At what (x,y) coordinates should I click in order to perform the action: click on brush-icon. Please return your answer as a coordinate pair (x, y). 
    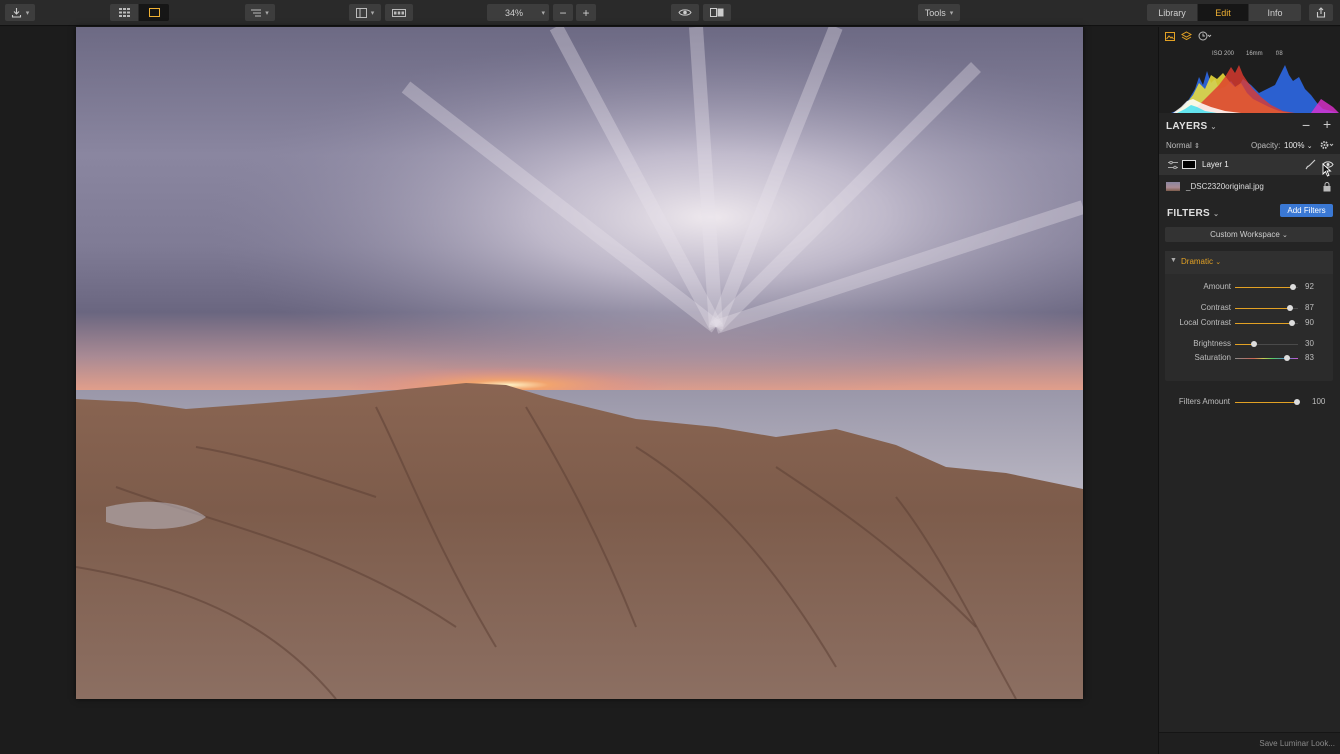
    Looking at the image, I should click on (1310, 164).